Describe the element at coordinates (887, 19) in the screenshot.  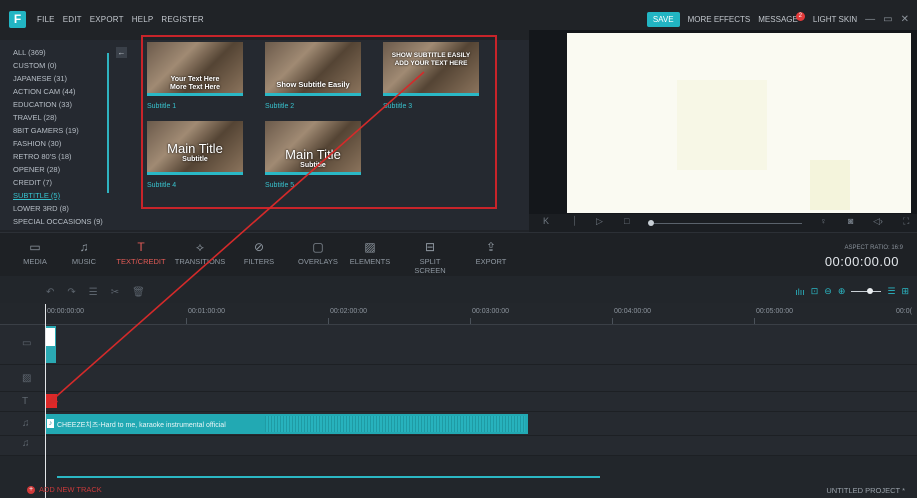
I see `restore-icon: ▭` at that location.